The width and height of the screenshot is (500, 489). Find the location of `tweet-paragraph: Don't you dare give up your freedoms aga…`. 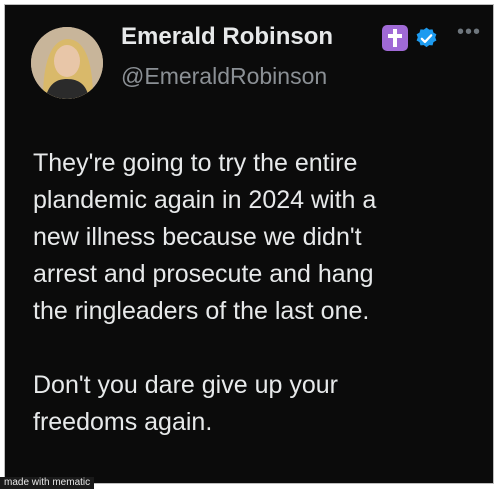

tweet-paragraph: Don't you dare give up your freedoms aga… is located at coordinates (185, 403).